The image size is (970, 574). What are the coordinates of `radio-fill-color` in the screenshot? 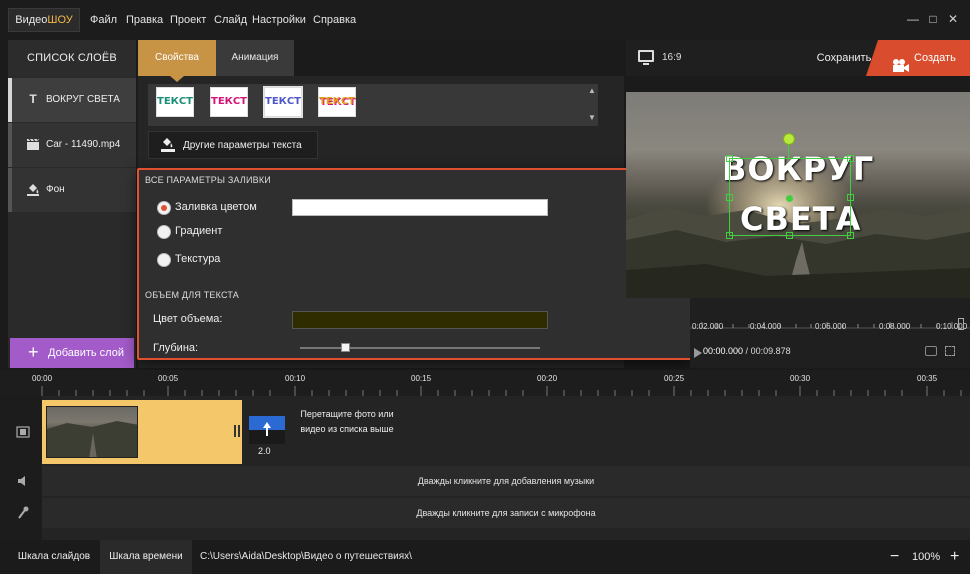 It's located at (164, 208).